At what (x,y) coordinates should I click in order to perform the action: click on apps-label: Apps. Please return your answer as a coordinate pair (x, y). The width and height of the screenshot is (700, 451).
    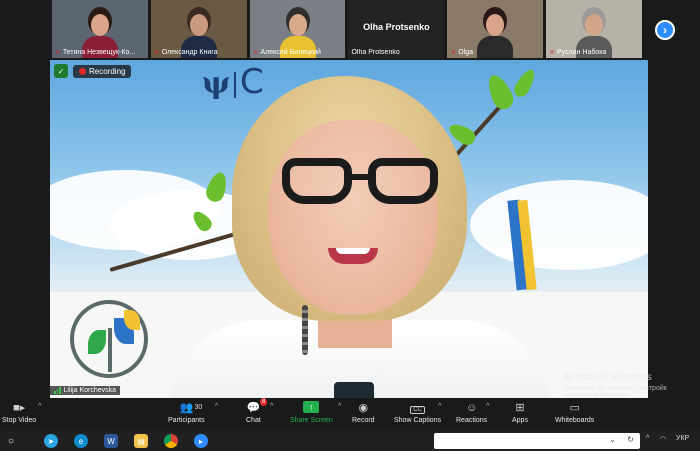
    Looking at the image, I should click on (520, 420).